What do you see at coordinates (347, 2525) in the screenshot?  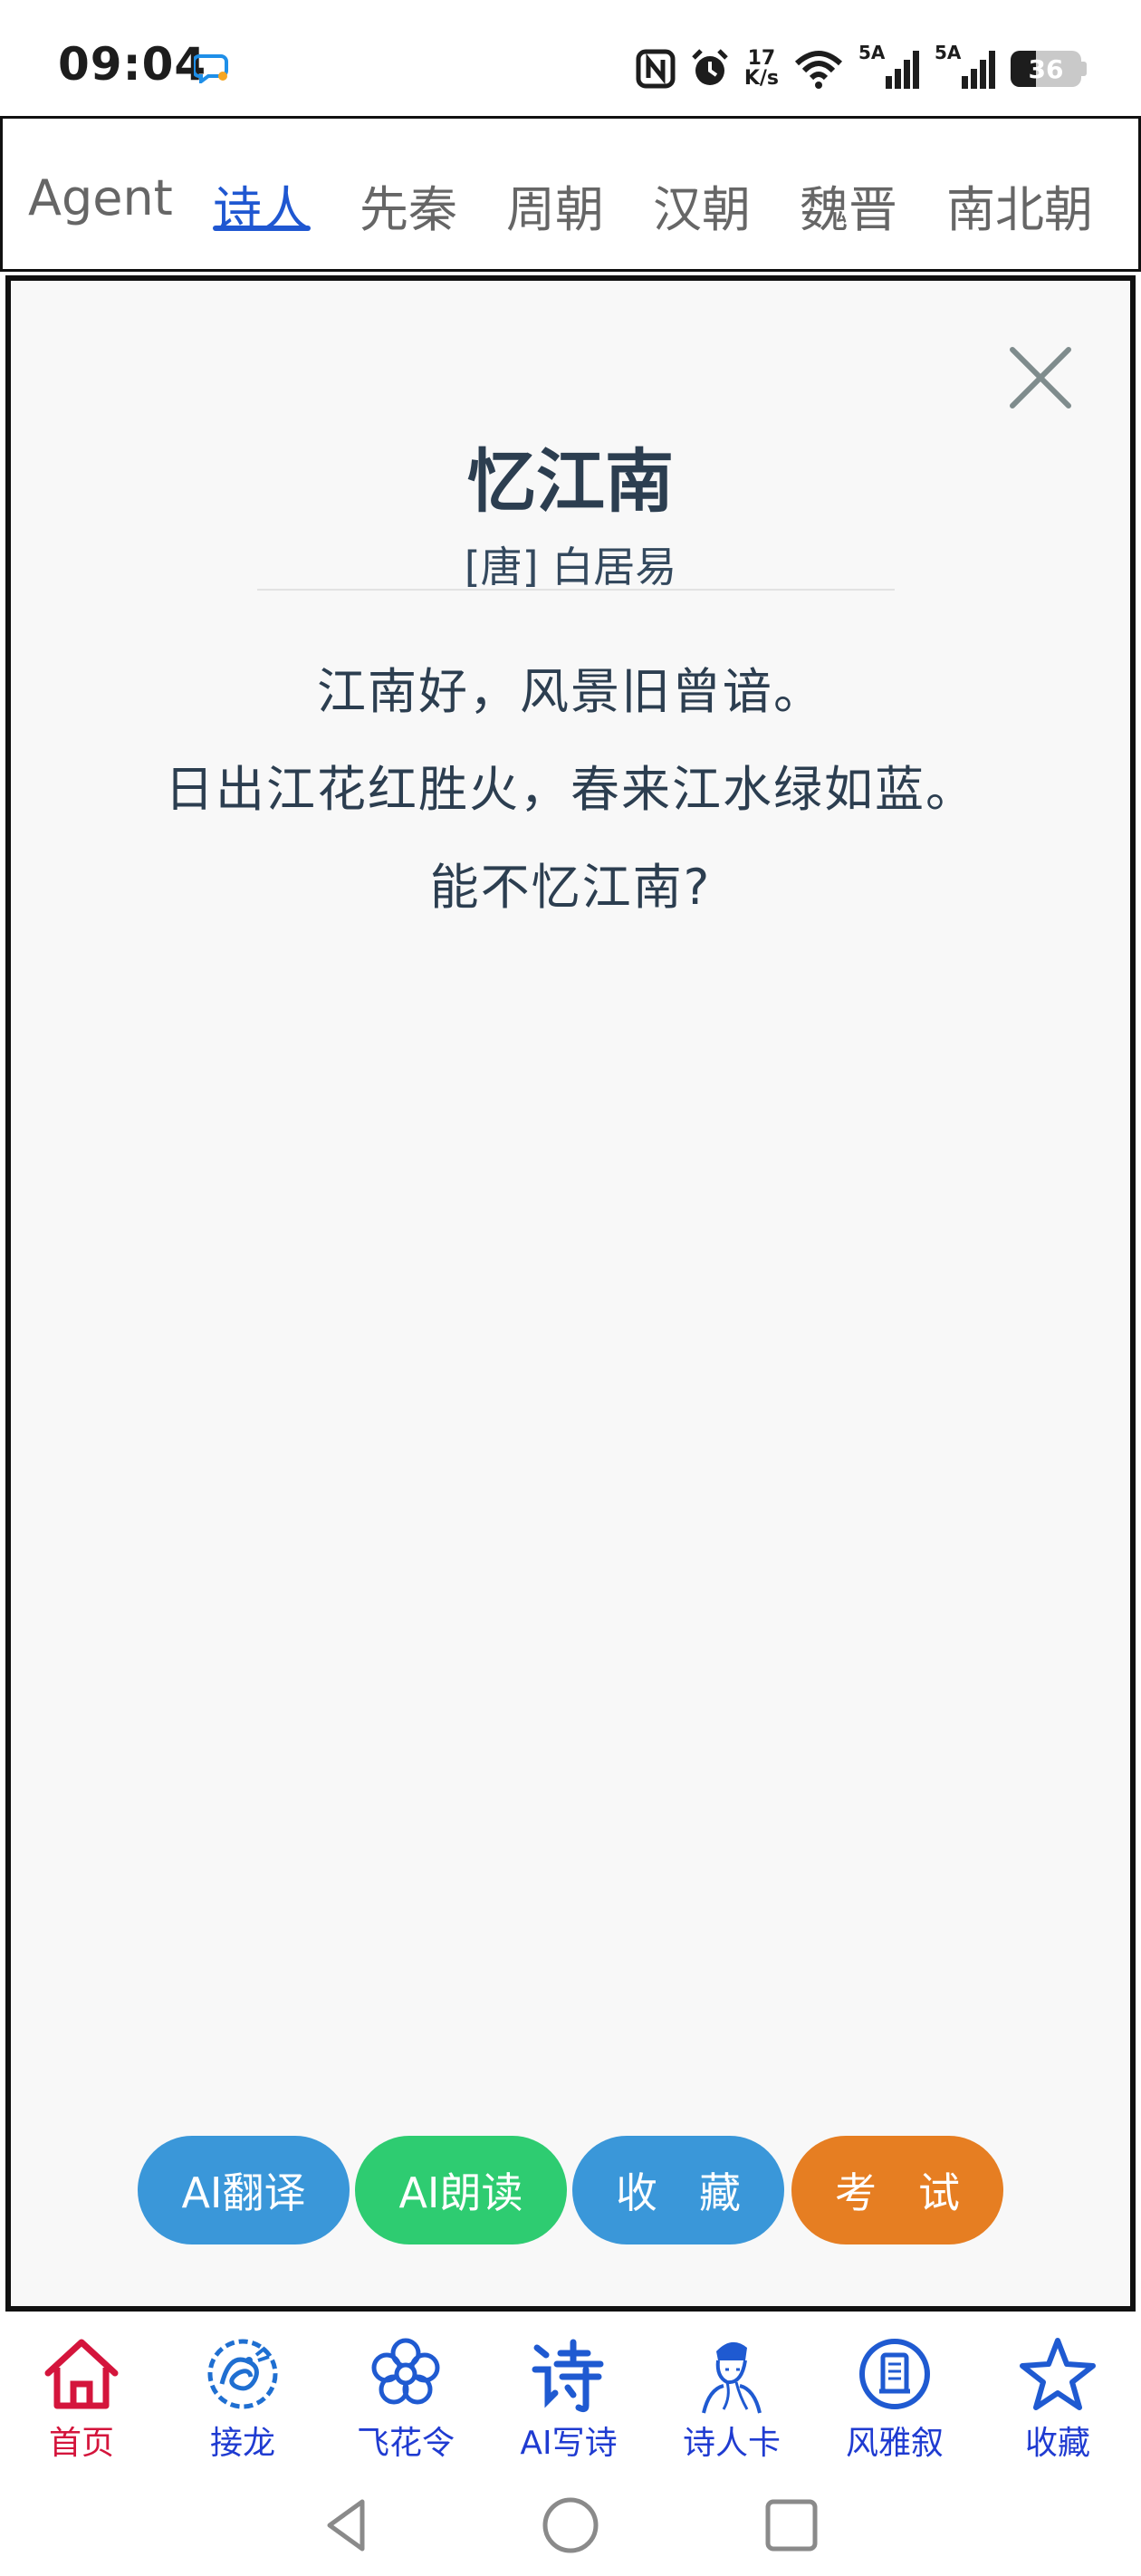 I see `back-icon` at bounding box center [347, 2525].